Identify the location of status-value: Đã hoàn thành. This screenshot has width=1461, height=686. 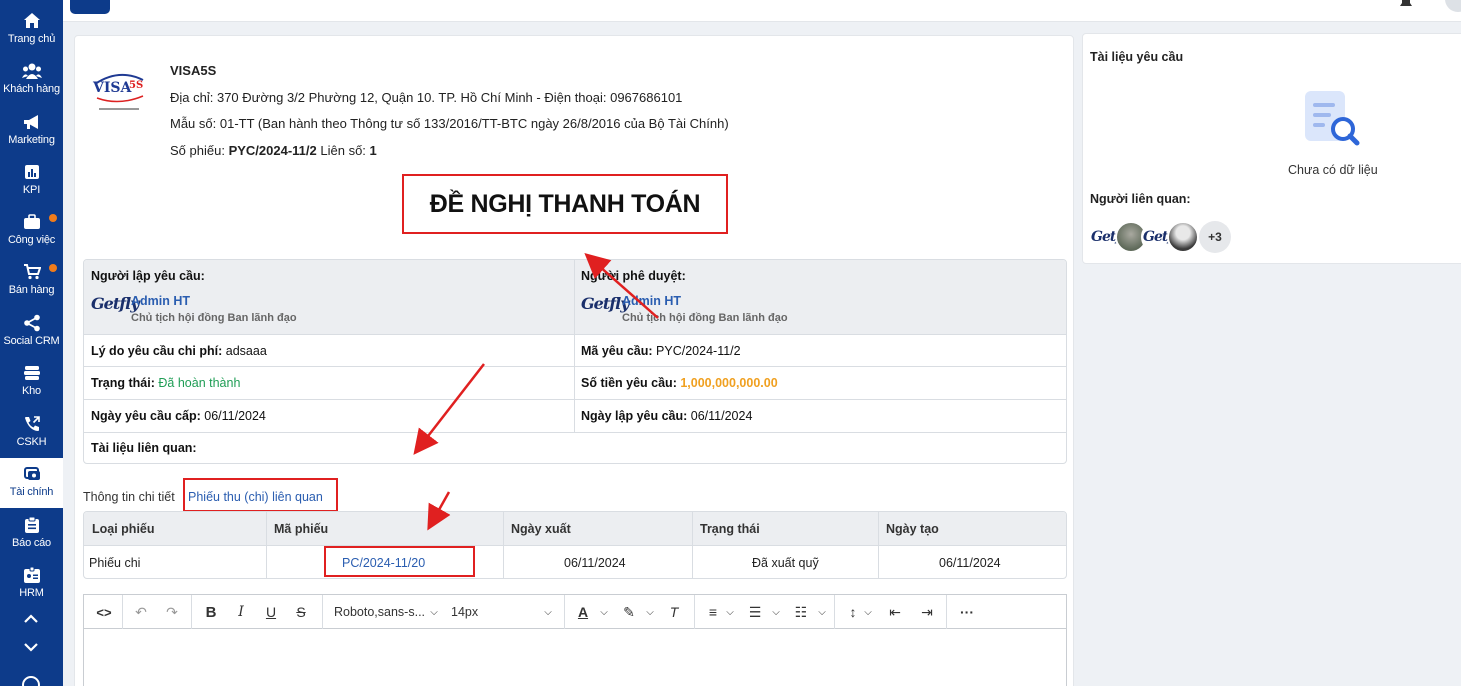
(199, 383).